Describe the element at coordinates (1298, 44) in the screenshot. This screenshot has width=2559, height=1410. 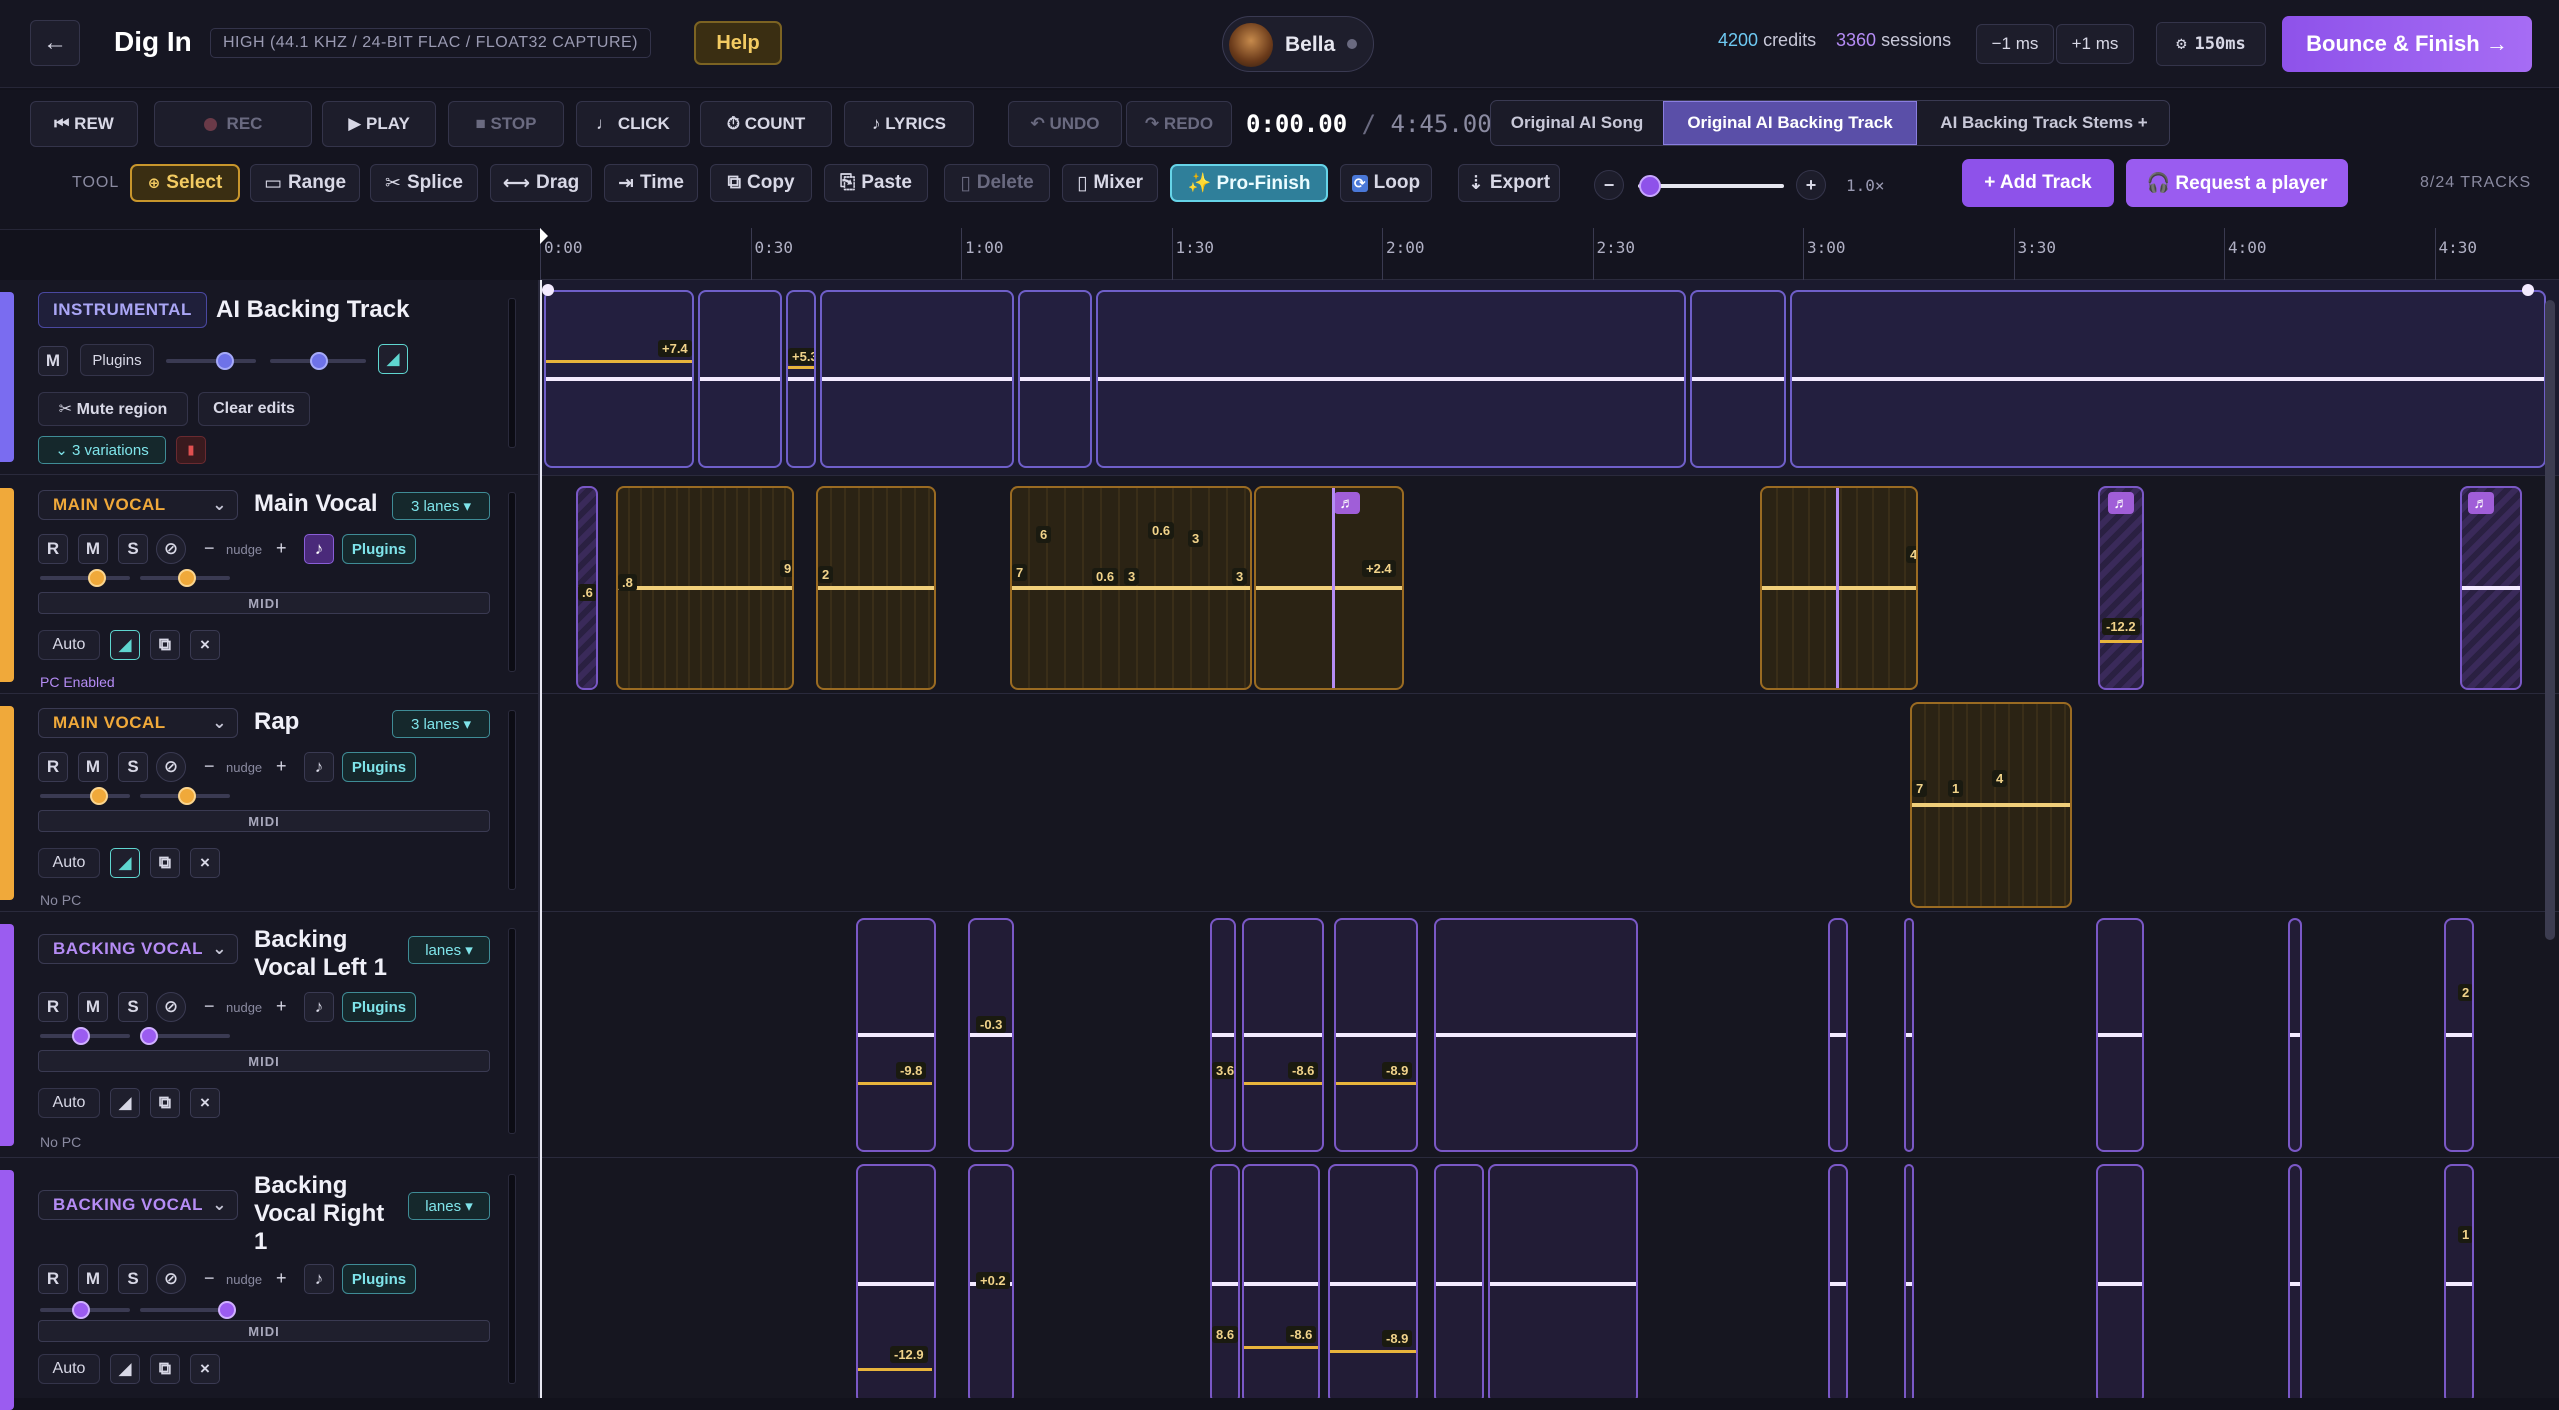
I see `user-chip: Bella` at that location.